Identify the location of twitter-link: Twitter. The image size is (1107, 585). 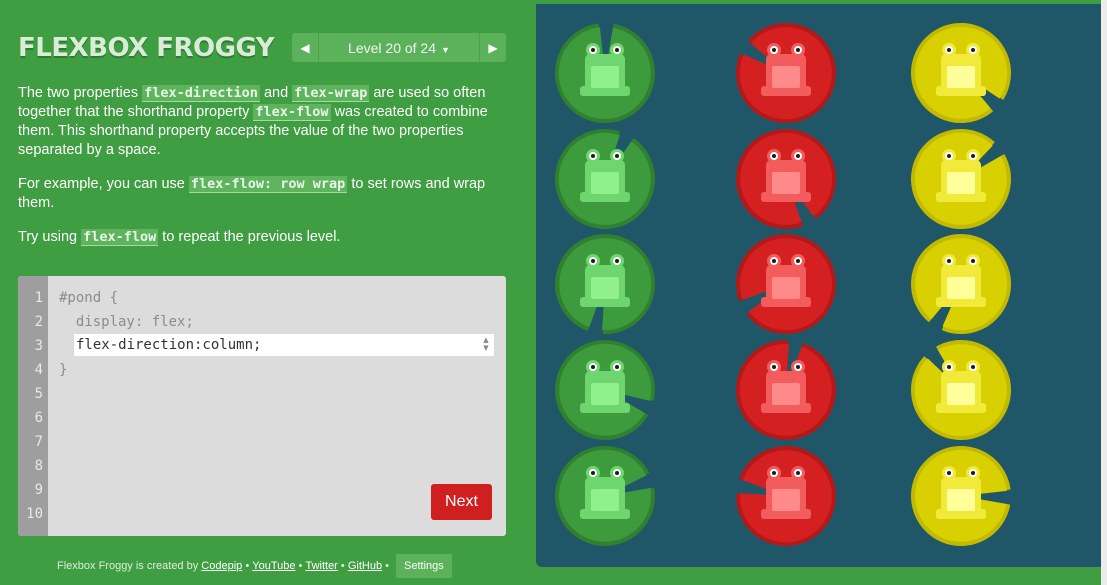
(321, 566).